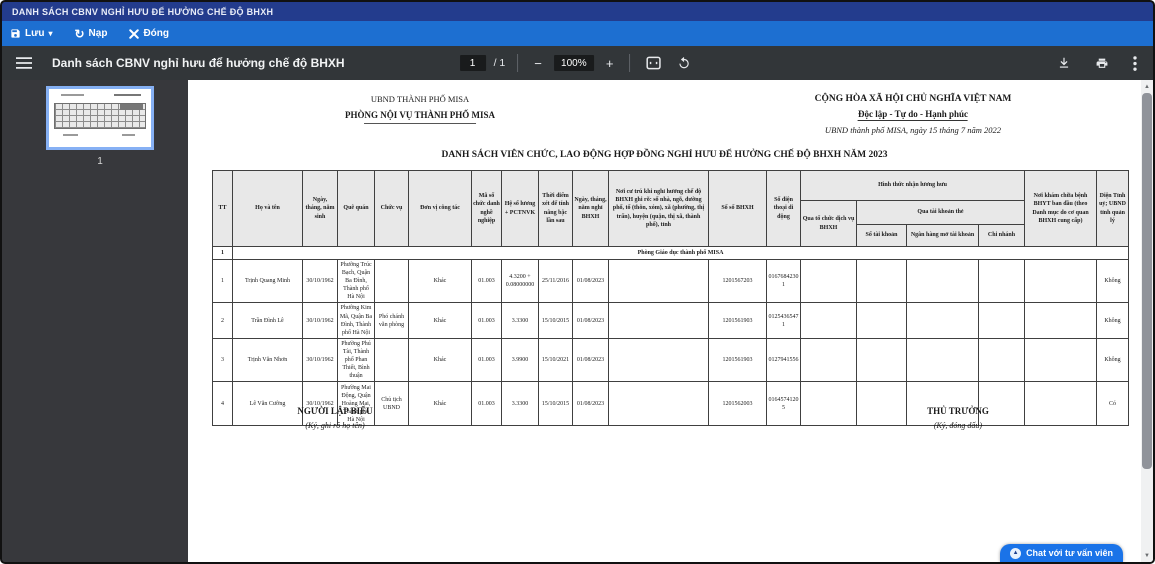  I want to click on table-cell: Lê Văn Cường, so click(267, 404).